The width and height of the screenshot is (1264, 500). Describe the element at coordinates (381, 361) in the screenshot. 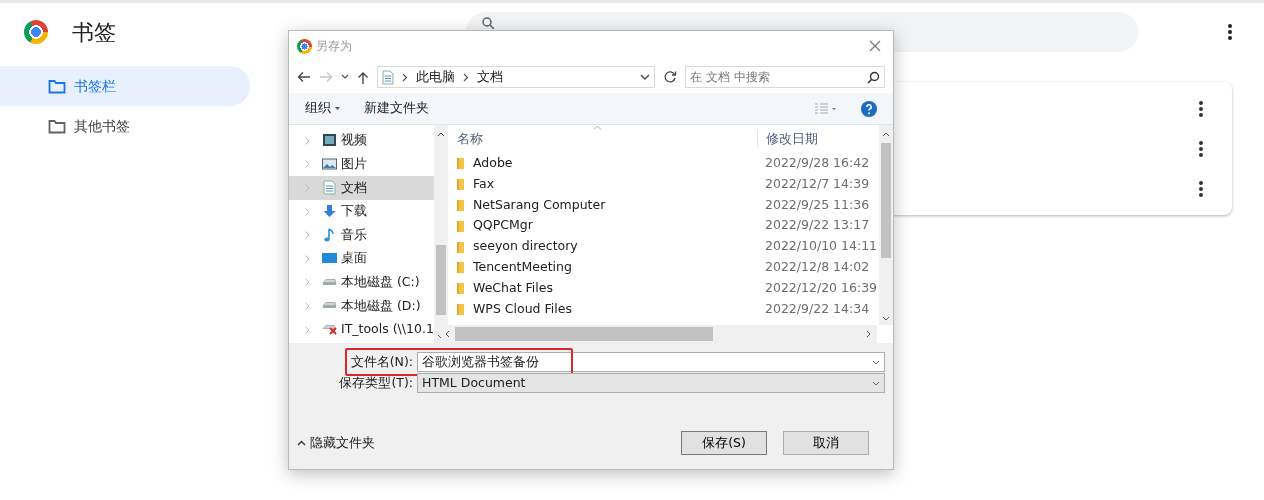

I see `field-label: 文件名(N):` at that location.